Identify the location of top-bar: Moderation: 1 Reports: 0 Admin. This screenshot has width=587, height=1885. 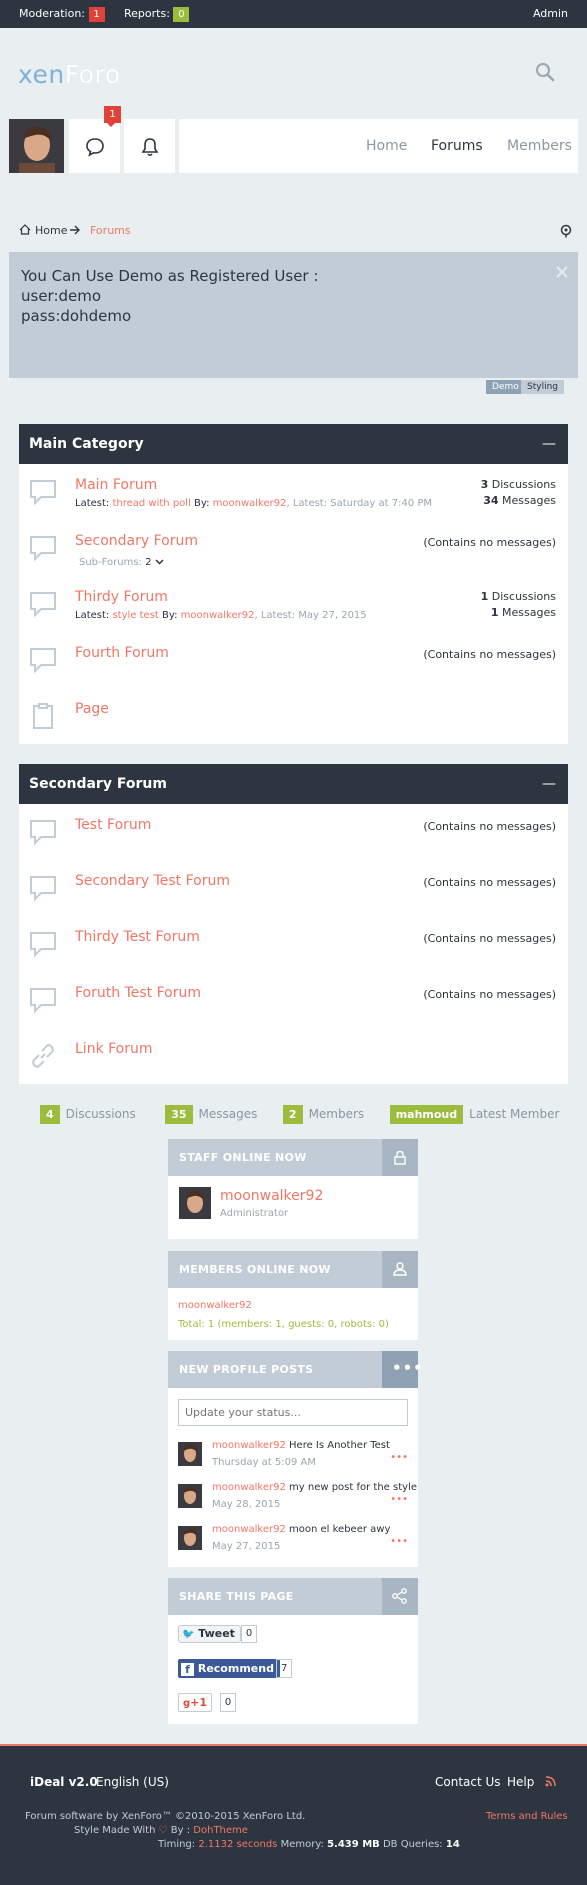
(293, 14).